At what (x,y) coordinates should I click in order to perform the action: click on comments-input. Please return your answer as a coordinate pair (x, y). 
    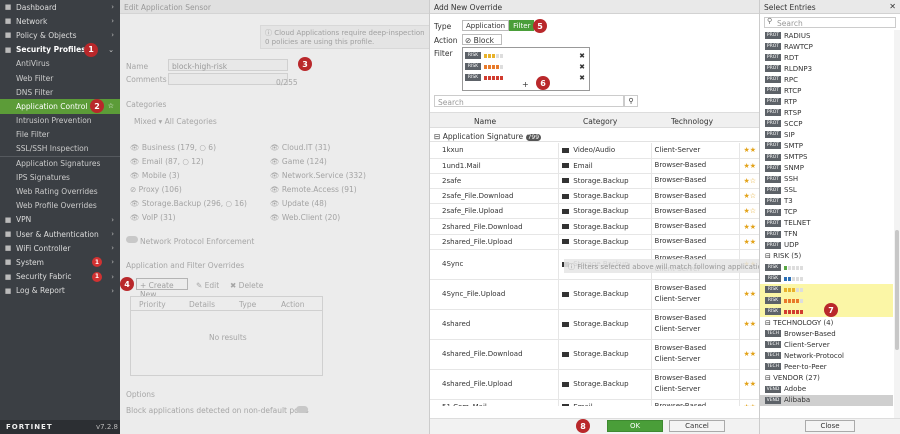
    Looking at the image, I should click on (228, 79).